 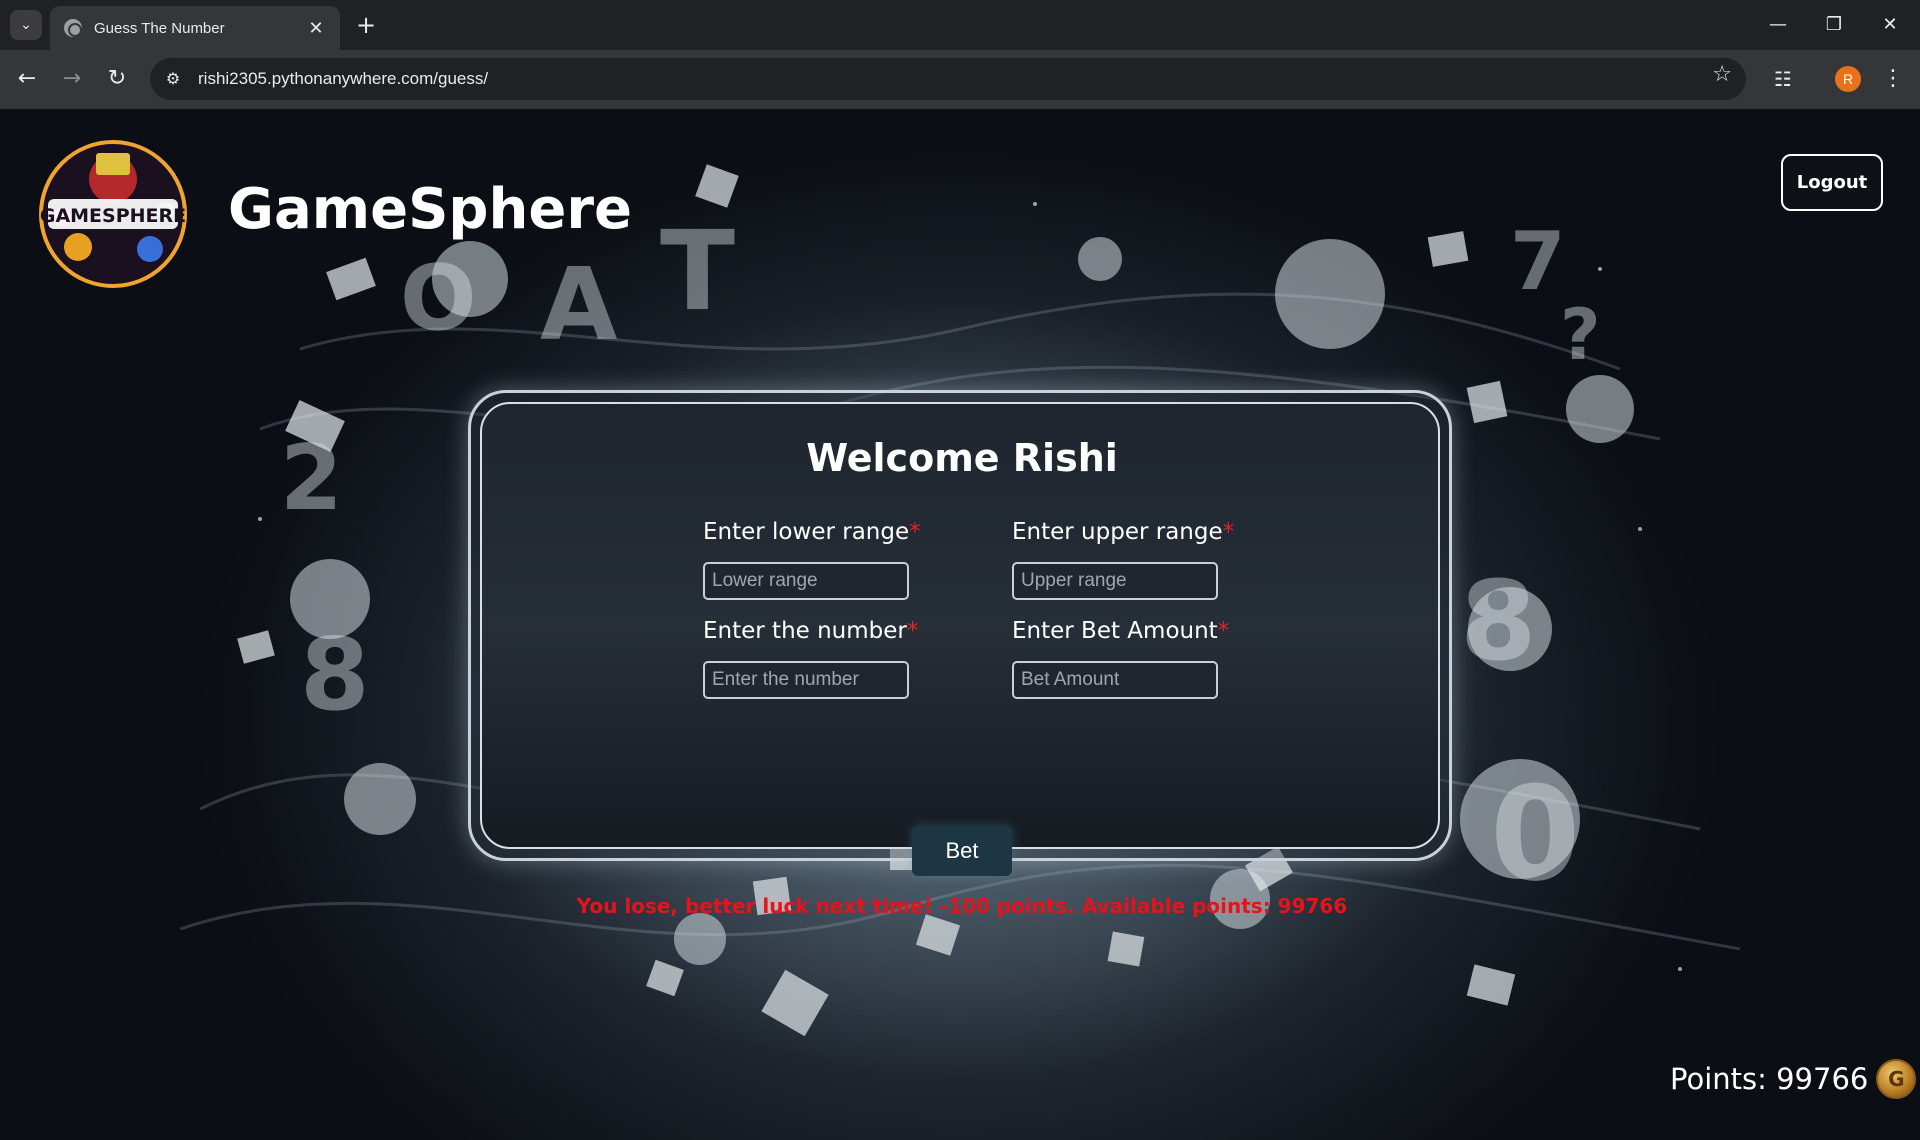 What do you see at coordinates (1117, 532) in the screenshot?
I see `upper-range-label-text: Enter upper range` at bounding box center [1117, 532].